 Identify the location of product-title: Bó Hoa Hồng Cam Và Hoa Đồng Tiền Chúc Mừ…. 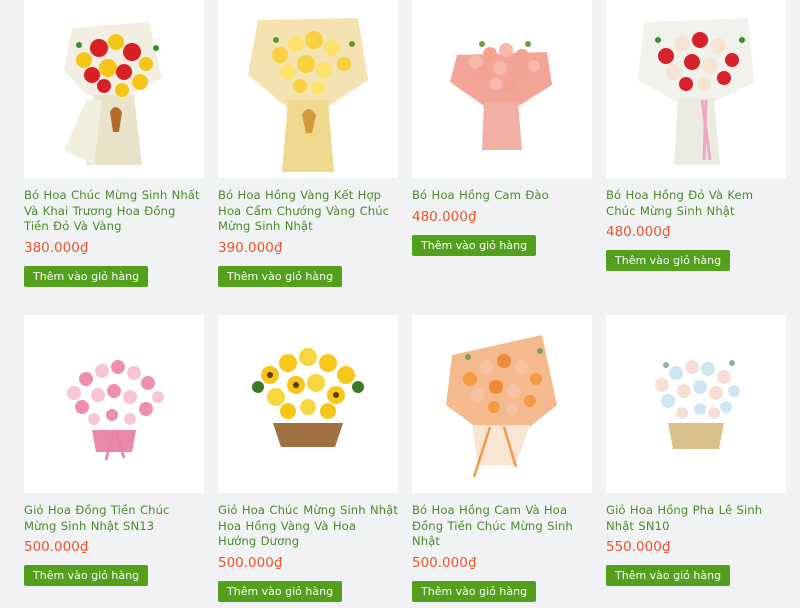
(502, 526).